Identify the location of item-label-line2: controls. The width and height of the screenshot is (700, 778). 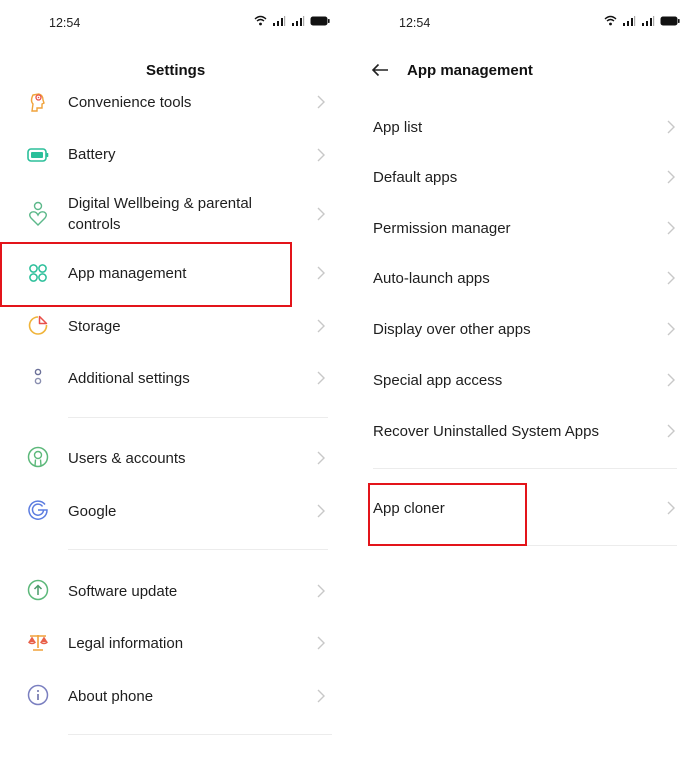
(94, 224).